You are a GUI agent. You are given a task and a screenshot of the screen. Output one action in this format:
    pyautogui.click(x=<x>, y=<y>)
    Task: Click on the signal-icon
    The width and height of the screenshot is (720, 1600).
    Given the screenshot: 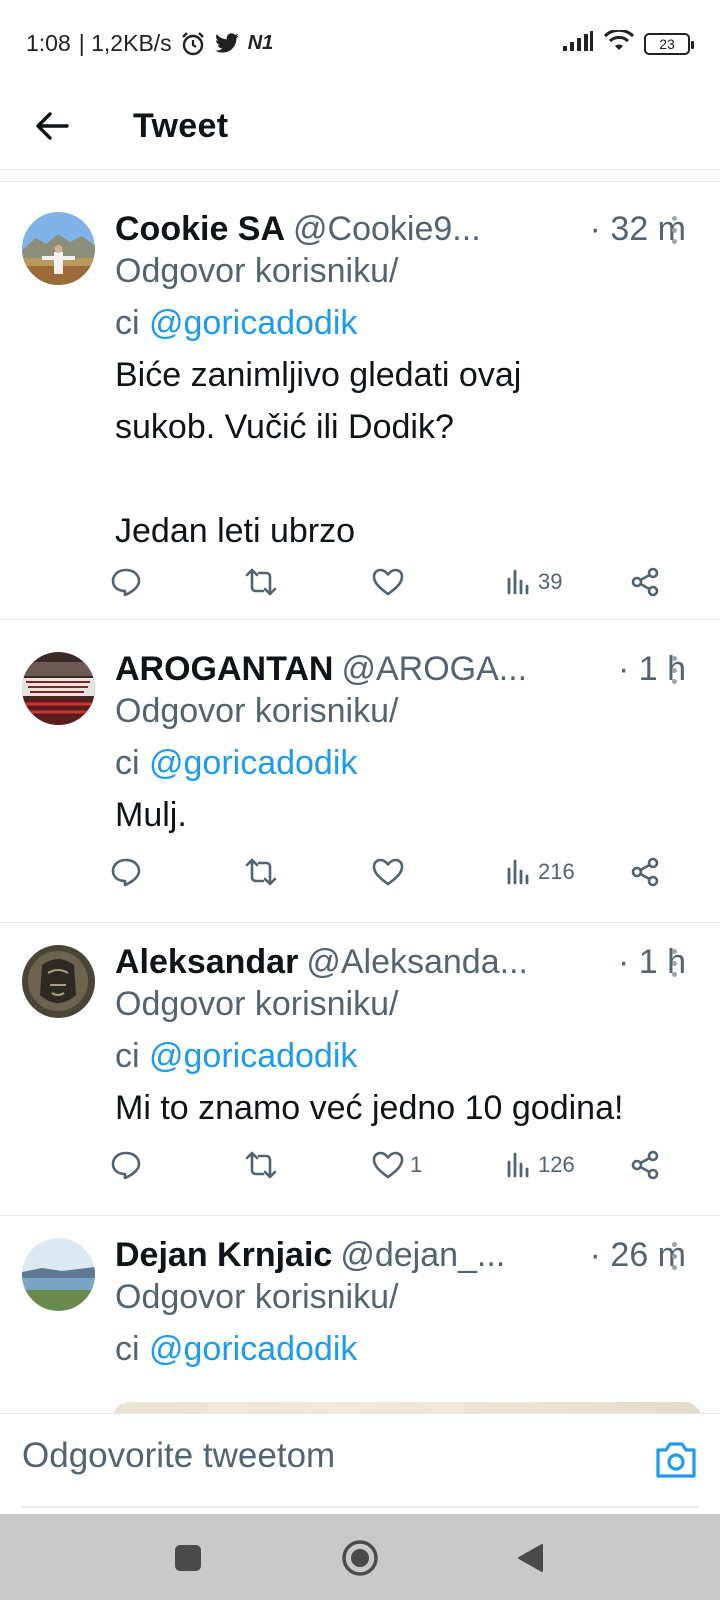 What is the action you would take?
    pyautogui.click(x=578, y=43)
    